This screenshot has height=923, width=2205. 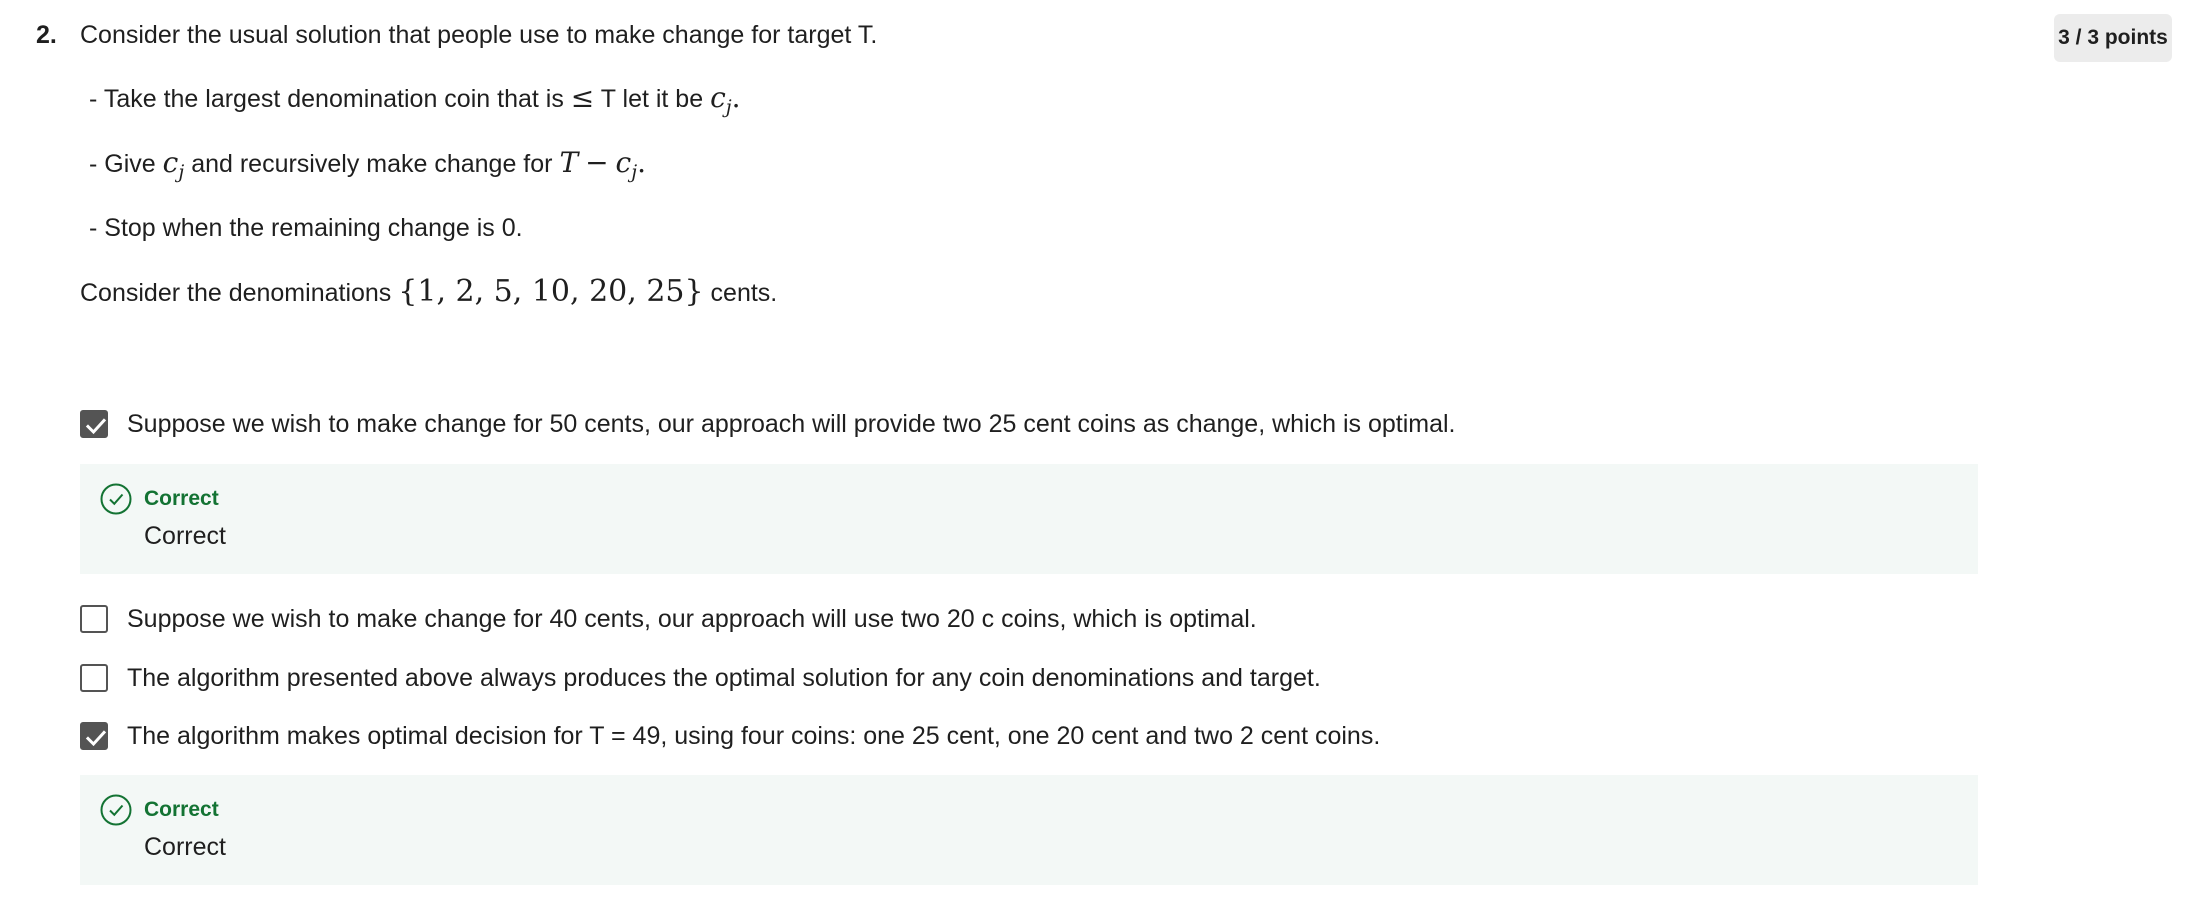 What do you see at coordinates (736, 97) in the screenshot?
I see `step-1-suffix: .` at bounding box center [736, 97].